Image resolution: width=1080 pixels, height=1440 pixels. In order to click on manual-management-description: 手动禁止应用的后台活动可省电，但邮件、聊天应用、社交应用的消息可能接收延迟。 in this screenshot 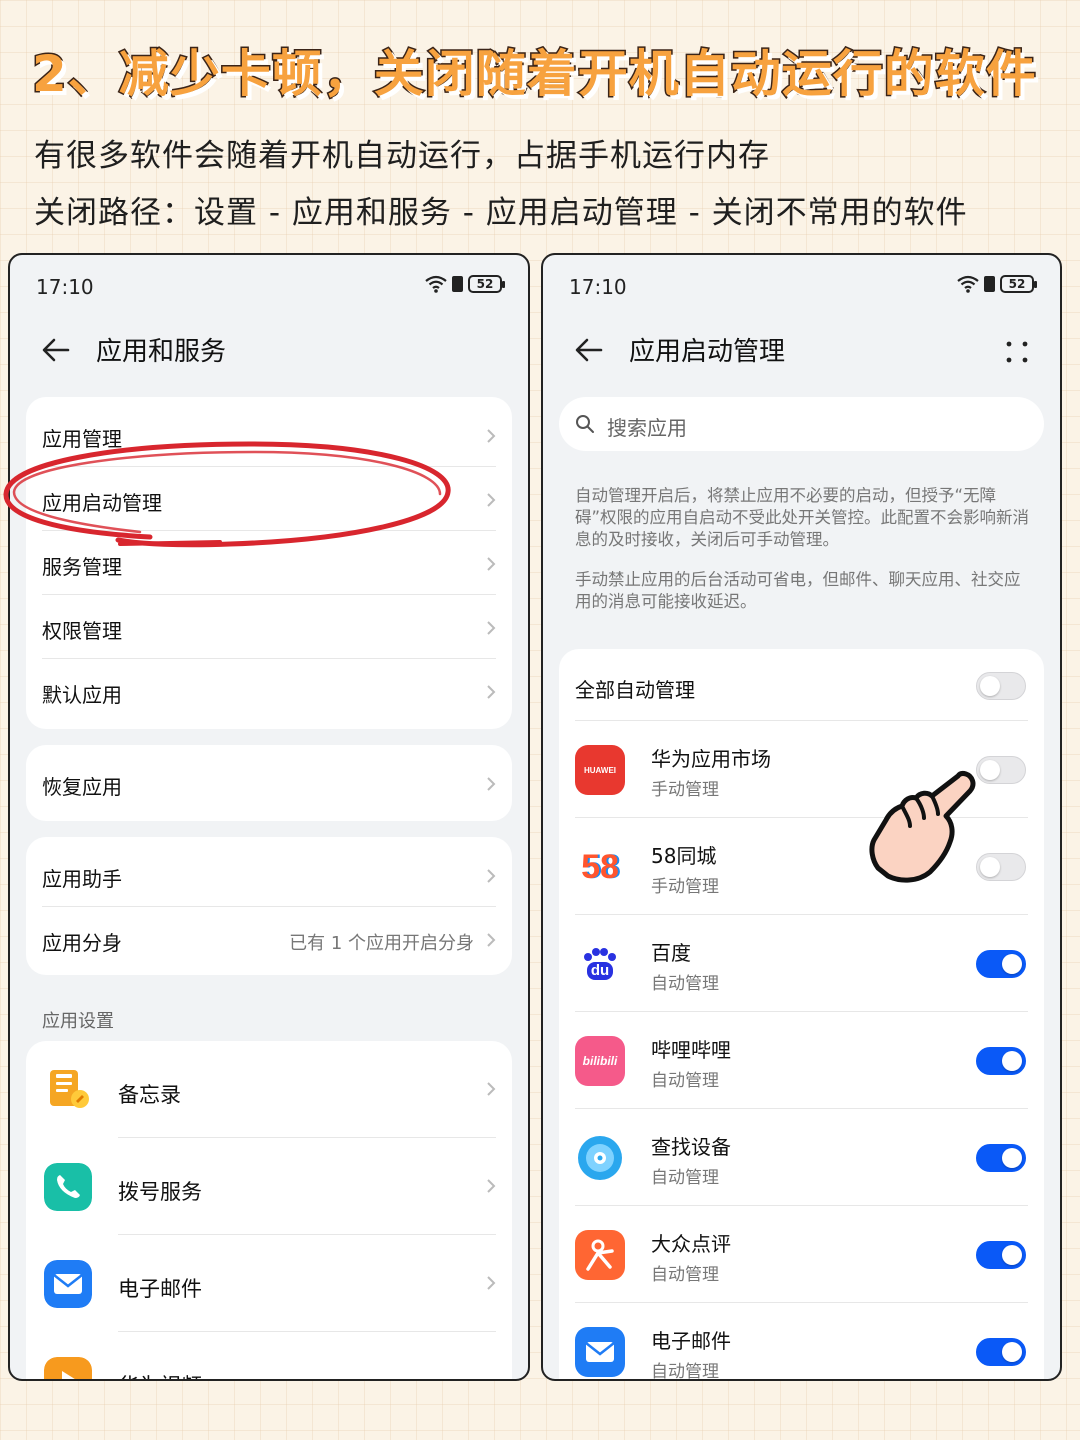, I will do `click(798, 590)`.